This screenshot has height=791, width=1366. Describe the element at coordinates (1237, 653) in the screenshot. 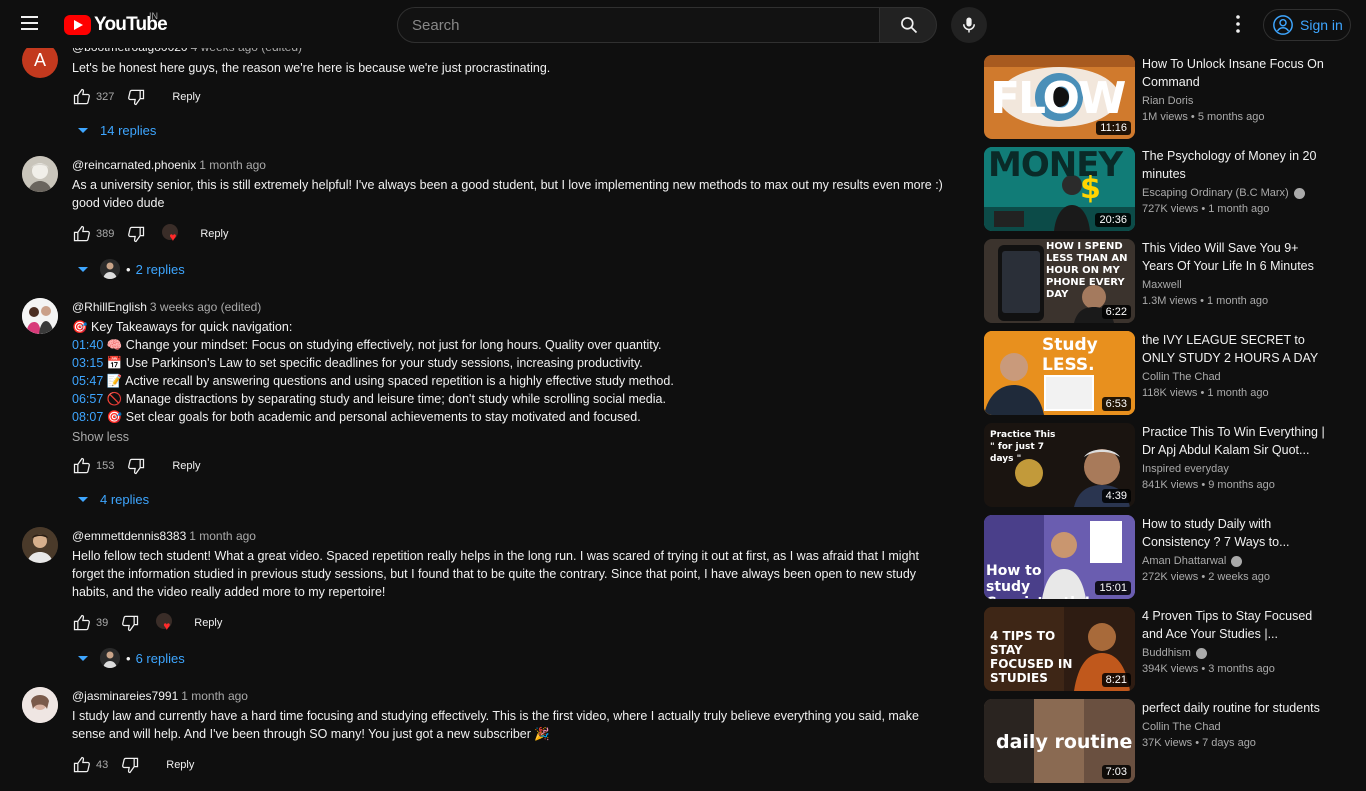

I see `channel-name: Buddhism` at that location.